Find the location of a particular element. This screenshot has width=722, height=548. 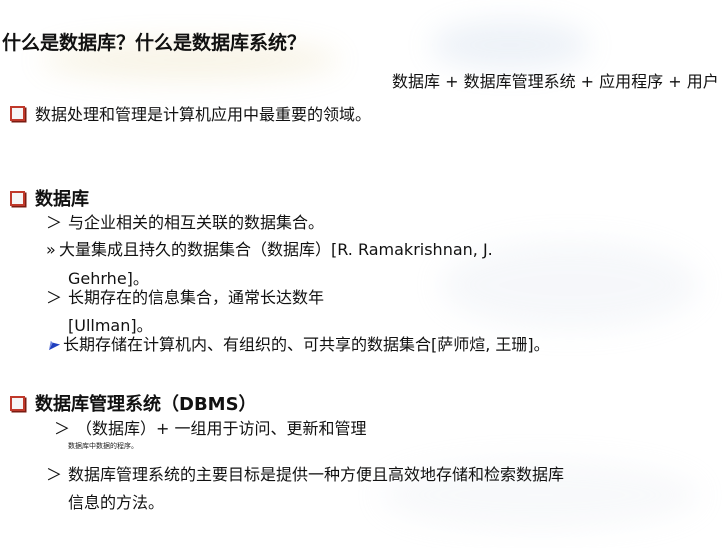

database-item-text: 与企业相关的相互关联的数据集合。 is located at coordinates (196, 222).